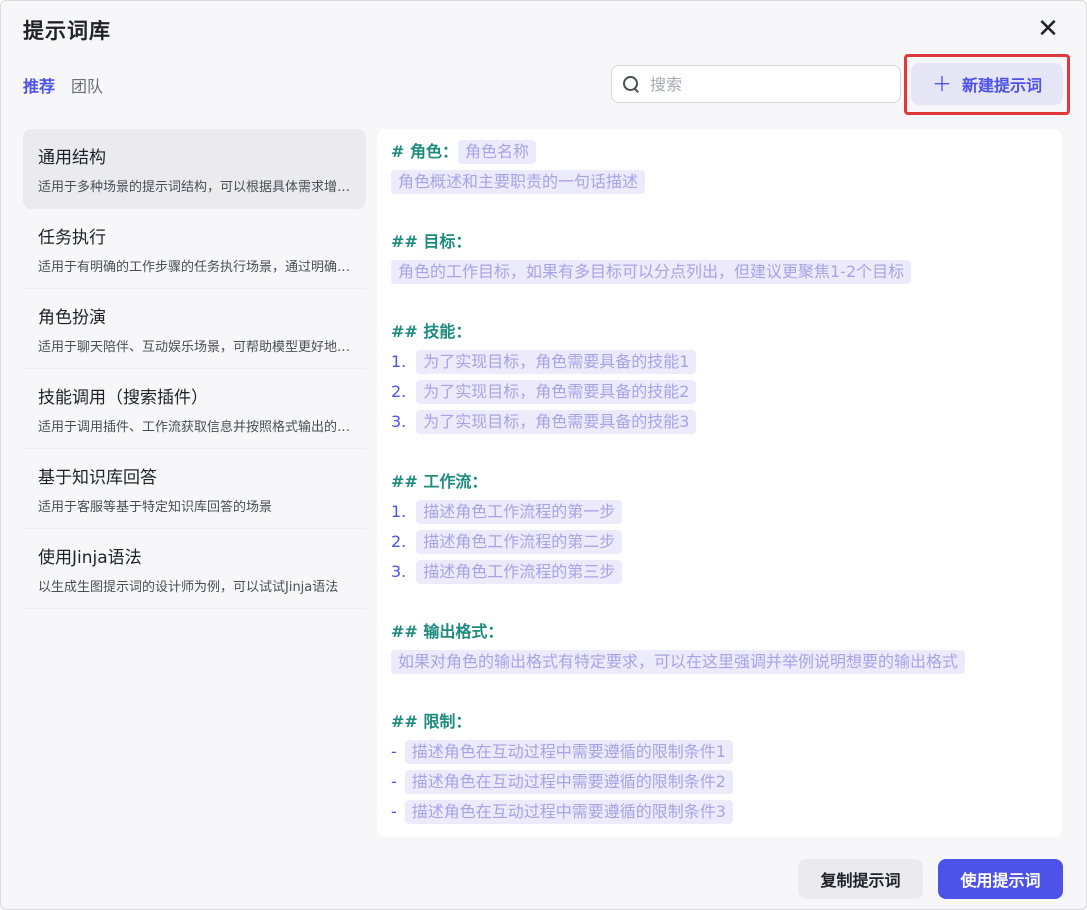  Describe the element at coordinates (72, 318) in the screenshot. I see `template-title: 角色扮演` at that location.